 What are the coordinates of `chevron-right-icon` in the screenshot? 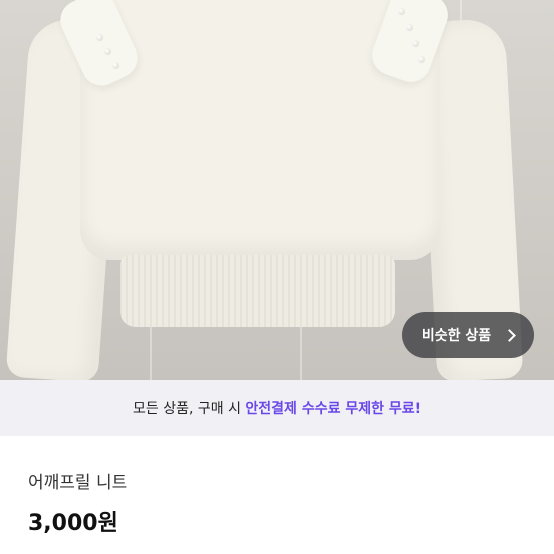 It's located at (510, 335).